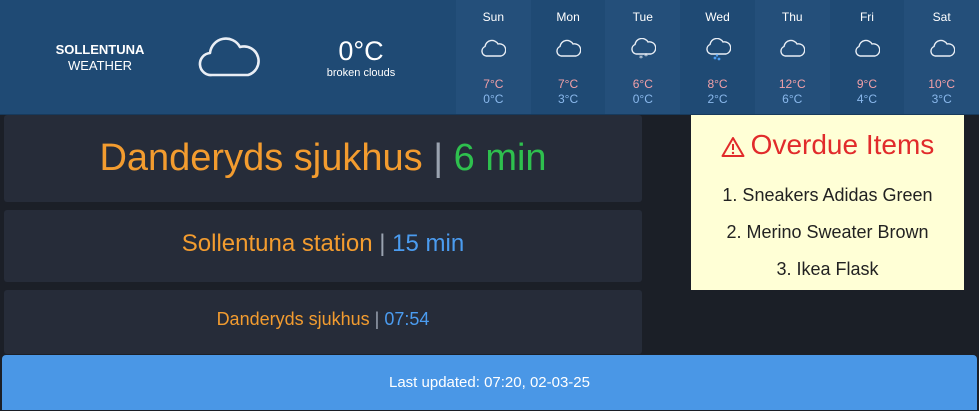 The height and width of the screenshot is (411, 979). I want to click on list-item: 3. Ikea Flask, so click(827, 269).